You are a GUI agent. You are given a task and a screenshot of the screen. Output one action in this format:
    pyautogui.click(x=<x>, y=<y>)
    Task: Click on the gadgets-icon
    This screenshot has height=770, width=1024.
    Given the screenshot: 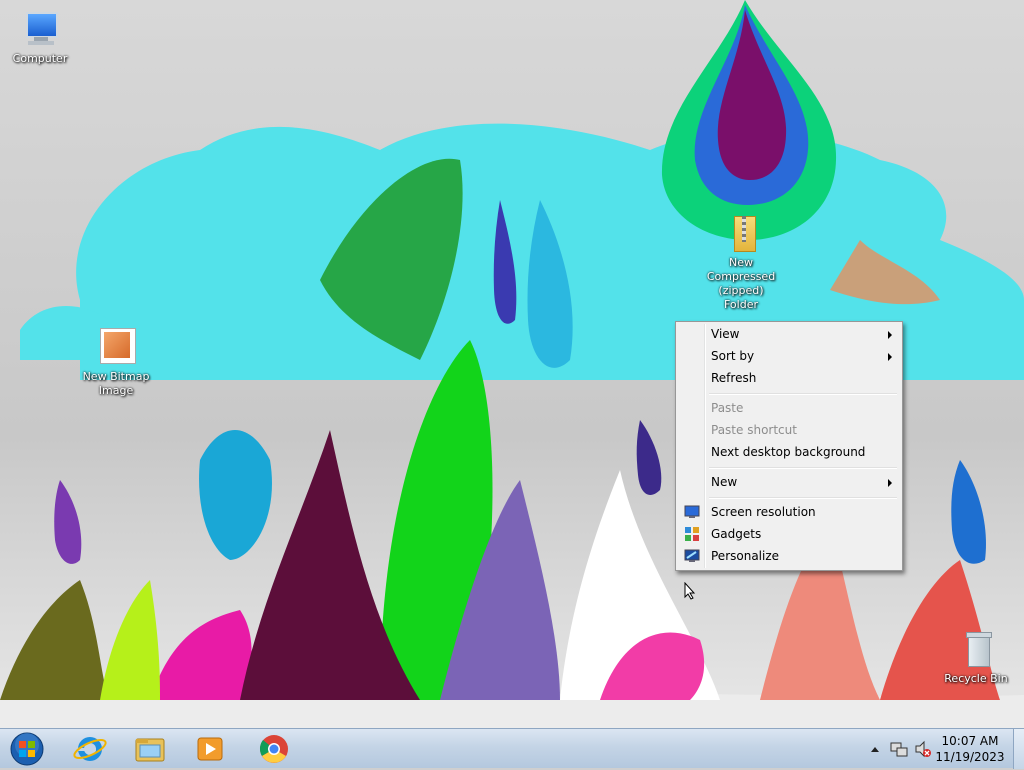 What is the action you would take?
    pyautogui.click(x=692, y=534)
    